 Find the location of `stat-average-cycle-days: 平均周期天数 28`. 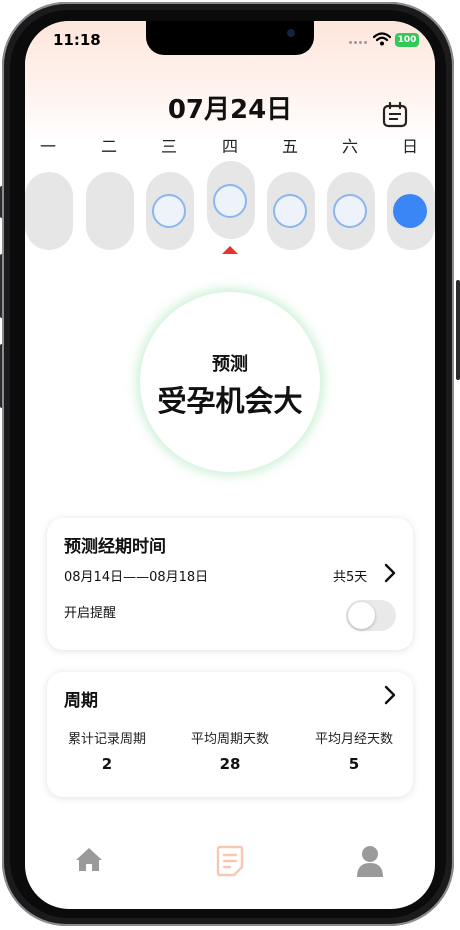

stat-average-cycle-days: 平均周期天数 28 is located at coordinates (230, 750).